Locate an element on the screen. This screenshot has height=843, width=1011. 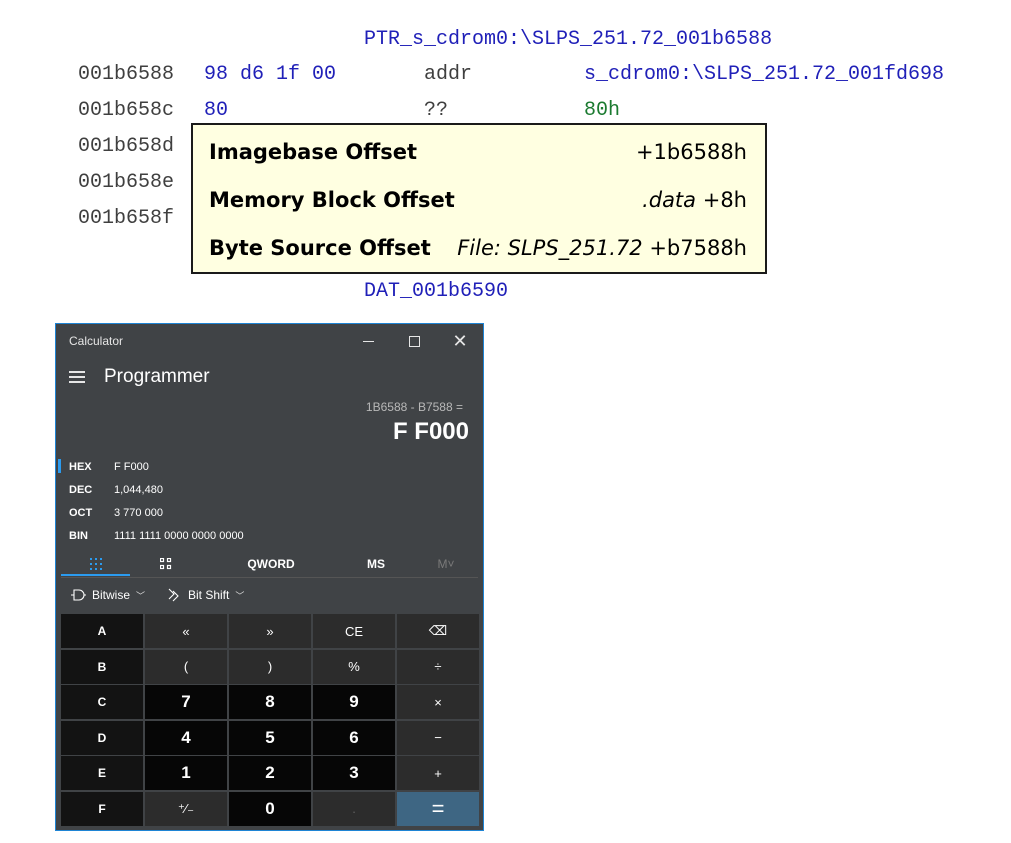
full-keypad-tab is located at coordinates (95, 564).